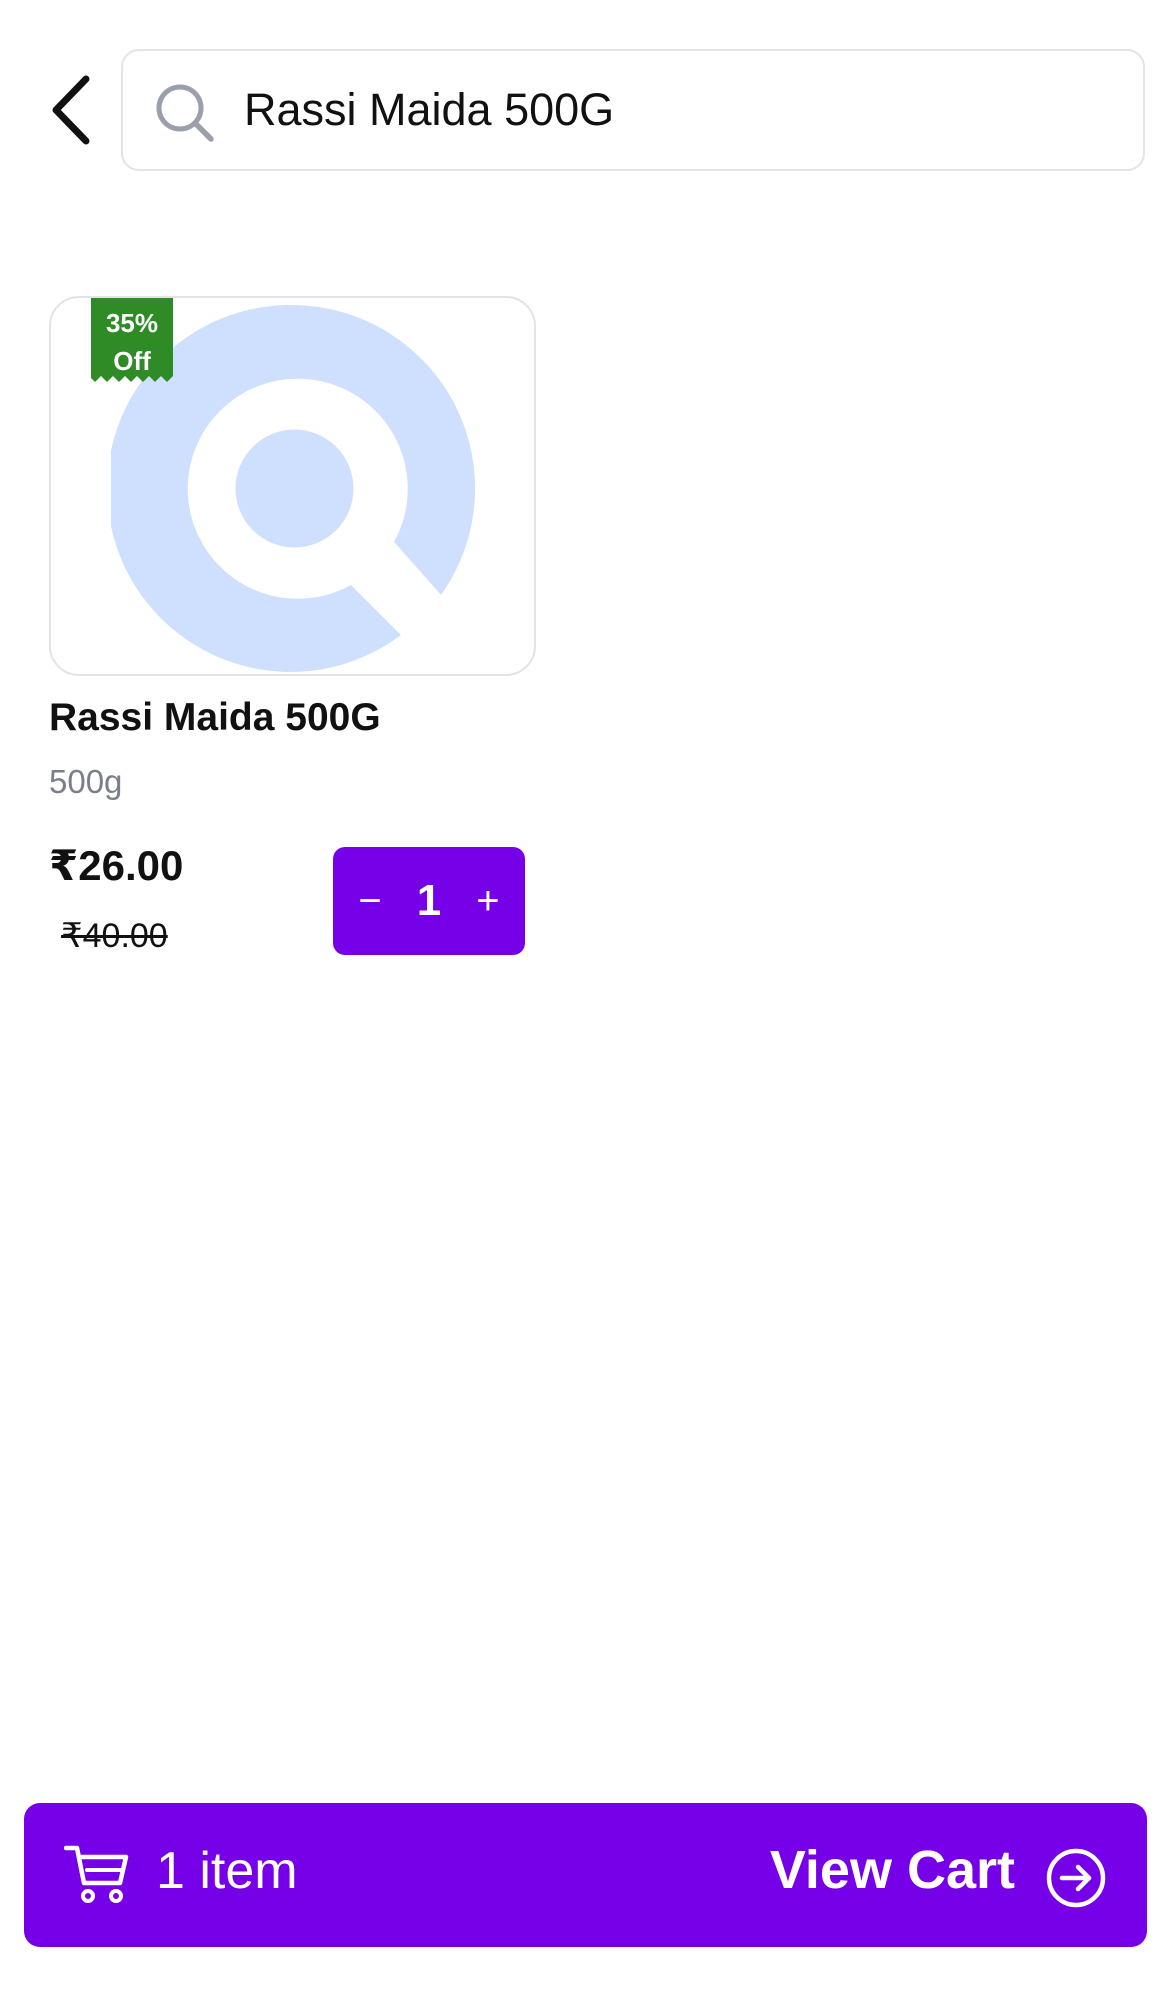 Image resolution: width=1170 pixels, height=1992 pixels. What do you see at coordinates (292, 486) in the screenshot?
I see `product-image: 35% Off` at bounding box center [292, 486].